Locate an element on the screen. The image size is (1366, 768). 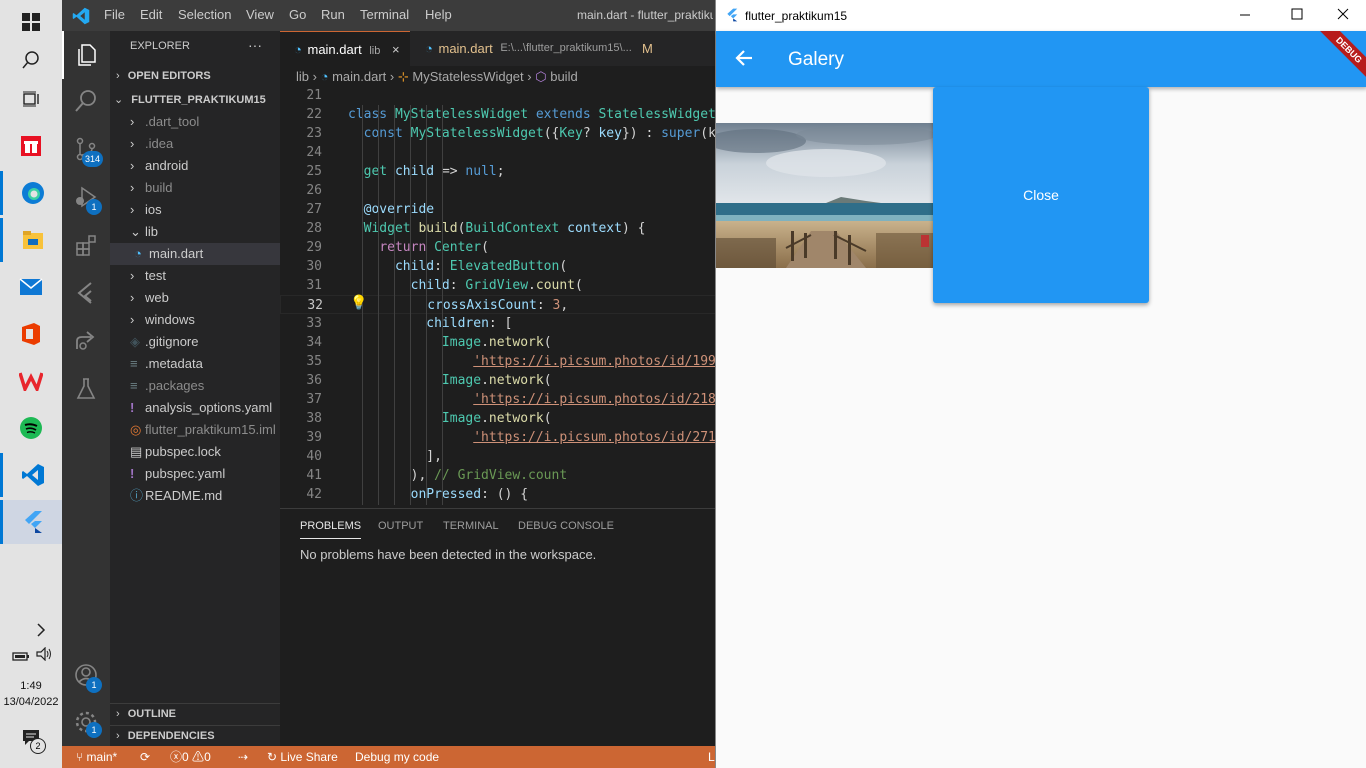
project-section: ⌄ FLUTTER_PRAKTIKUM15 is located at coordinates (195, 100).